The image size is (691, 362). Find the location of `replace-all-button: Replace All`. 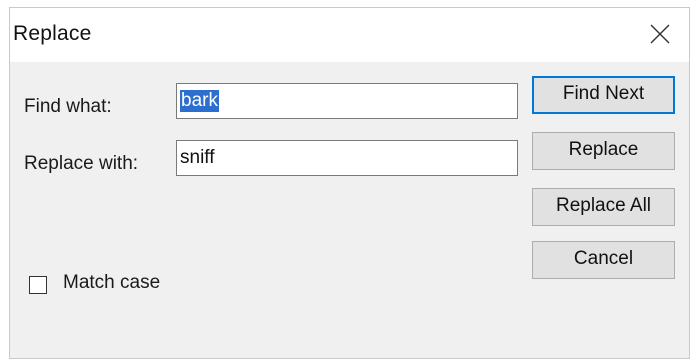

replace-all-button: Replace All is located at coordinates (603, 207).